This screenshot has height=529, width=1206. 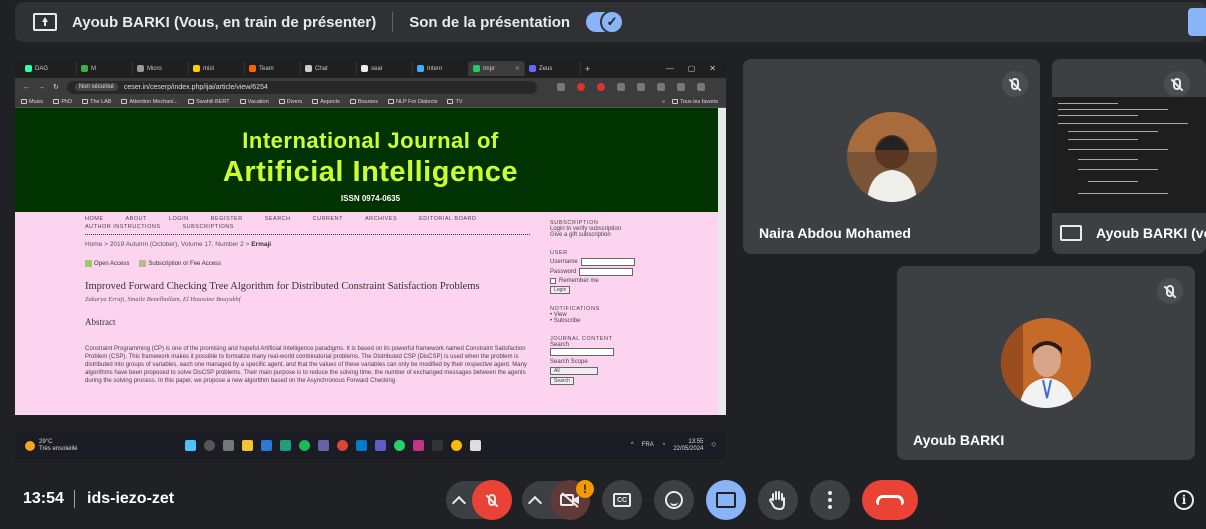 What do you see at coordinates (217, 68) in the screenshot?
I see `browser-tab: mist` at bounding box center [217, 68].